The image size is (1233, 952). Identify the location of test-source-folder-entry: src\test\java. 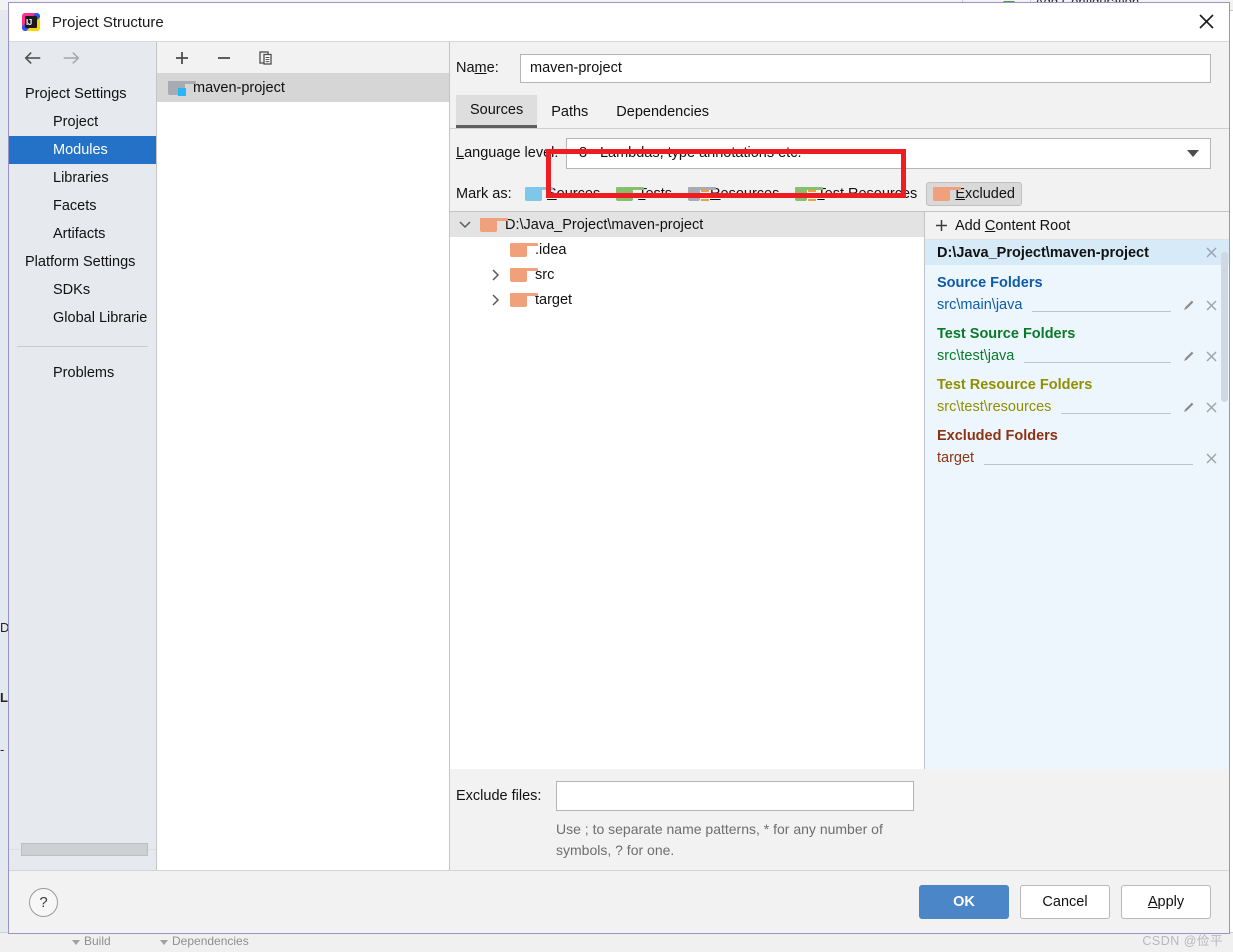
(1078, 356).